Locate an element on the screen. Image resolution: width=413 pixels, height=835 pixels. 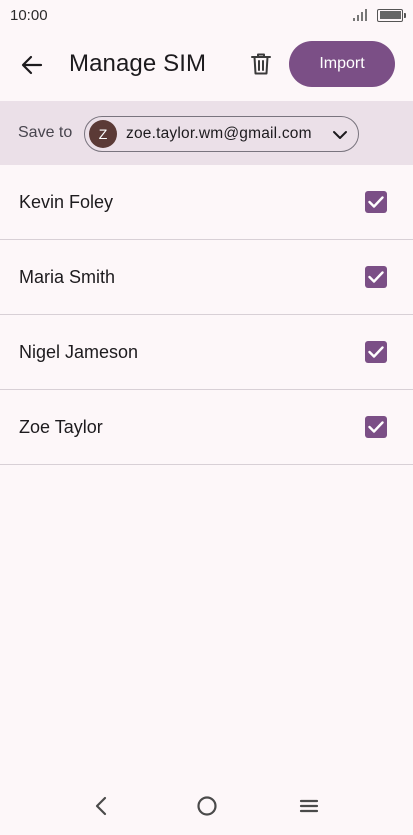
delete-button is located at coordinates (261, 64).